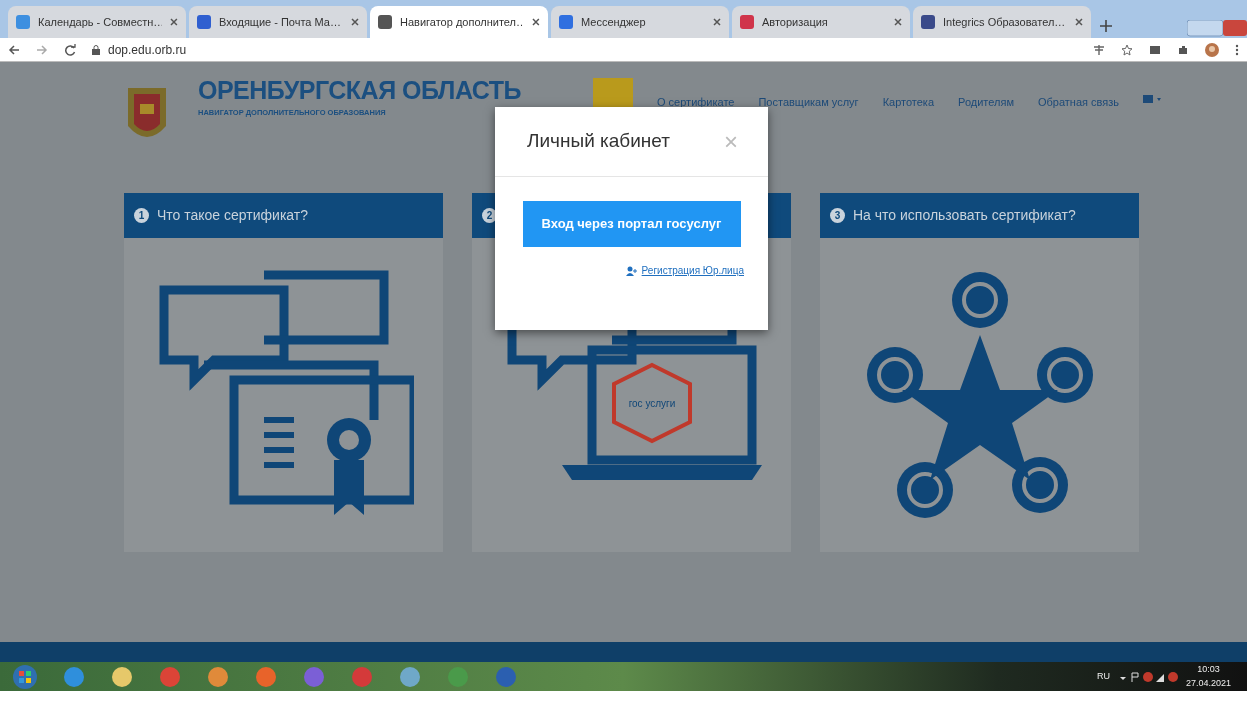 The width and height of the screenshot is (1247, 709). What do you see at coordinates (1153, 99) in the screenshot?
I see `language-flag-icon` at bounding box center [1153, 99].